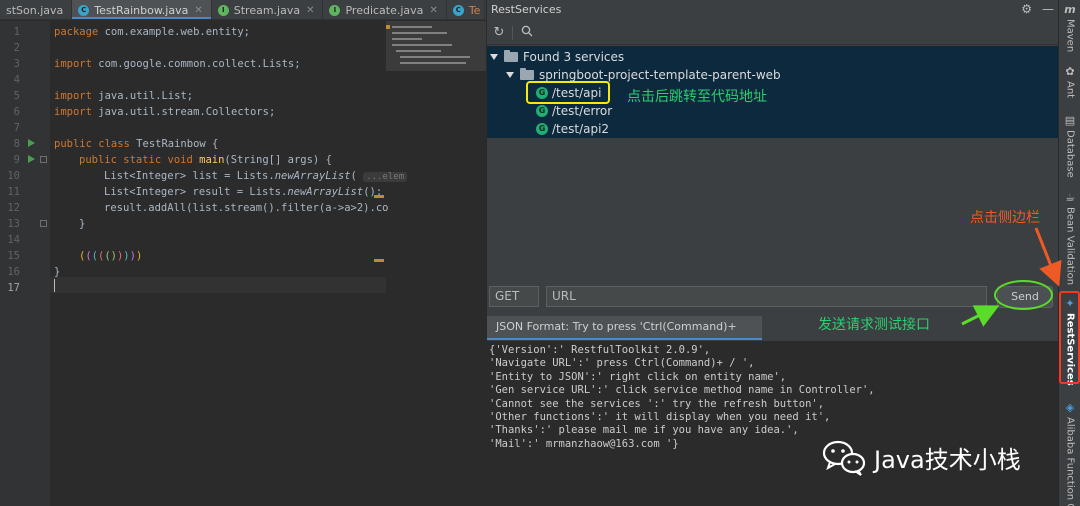 This screenshot has height=506, width=1080. Describe the element at coordinates (568, 92) in the screenshot. I see `highlight-box-endpoint` at that location.